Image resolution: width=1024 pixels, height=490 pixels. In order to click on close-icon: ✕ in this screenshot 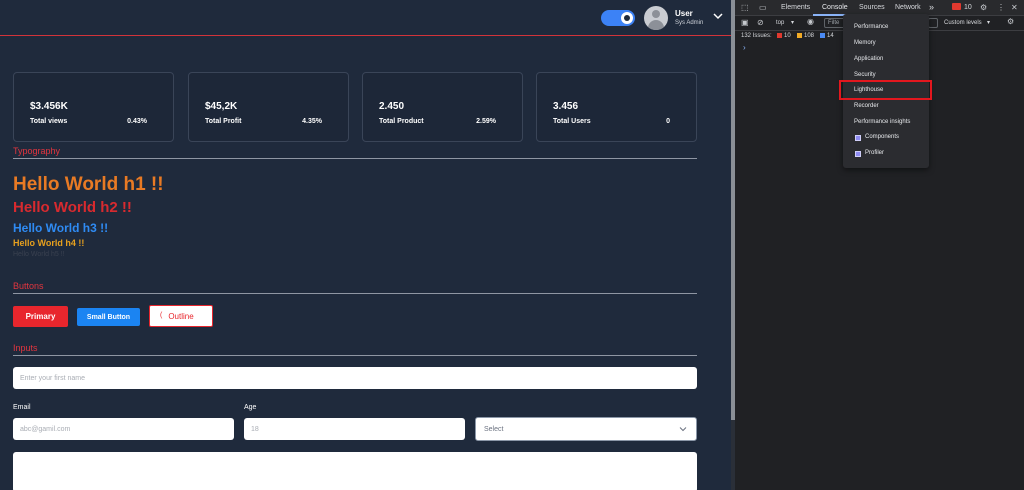, I will do `click(1014, 7)`.